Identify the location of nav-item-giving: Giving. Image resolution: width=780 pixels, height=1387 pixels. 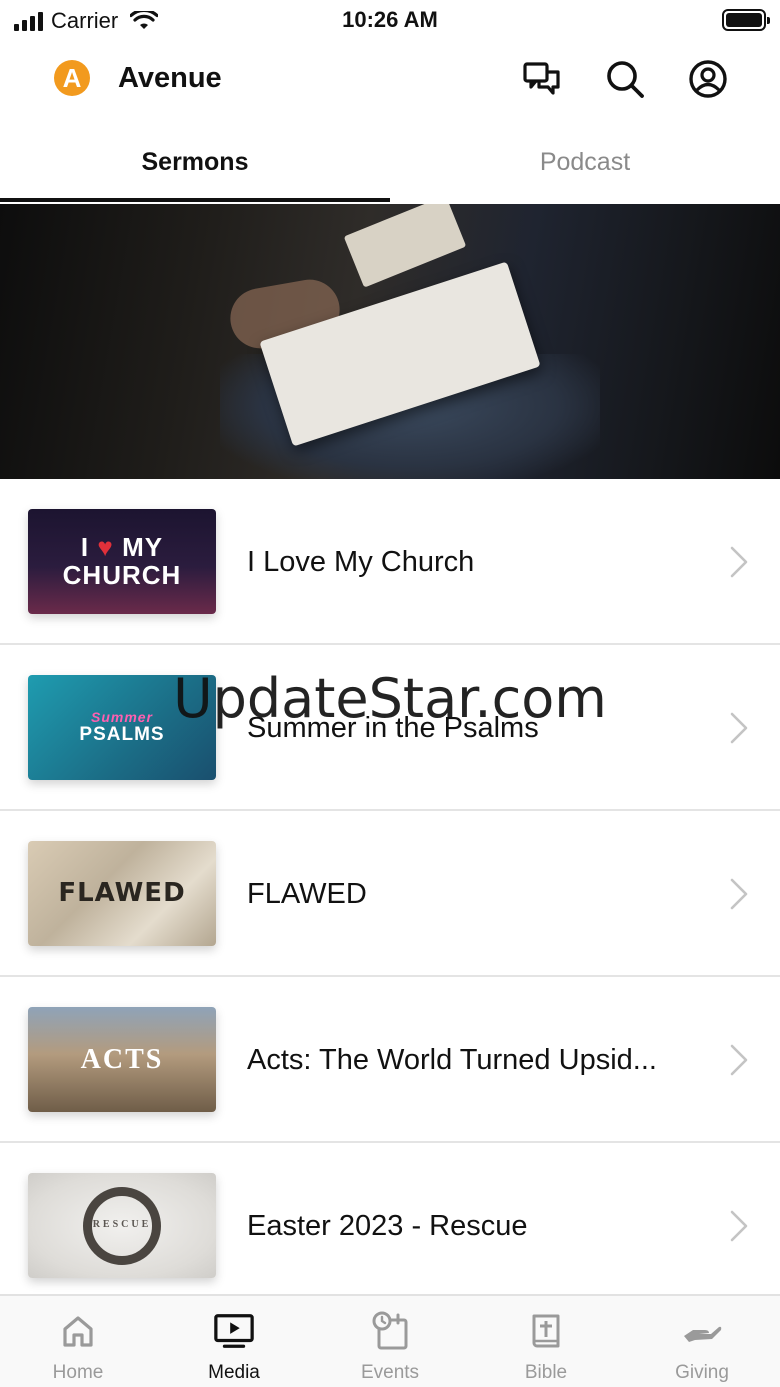
(702, 1341).